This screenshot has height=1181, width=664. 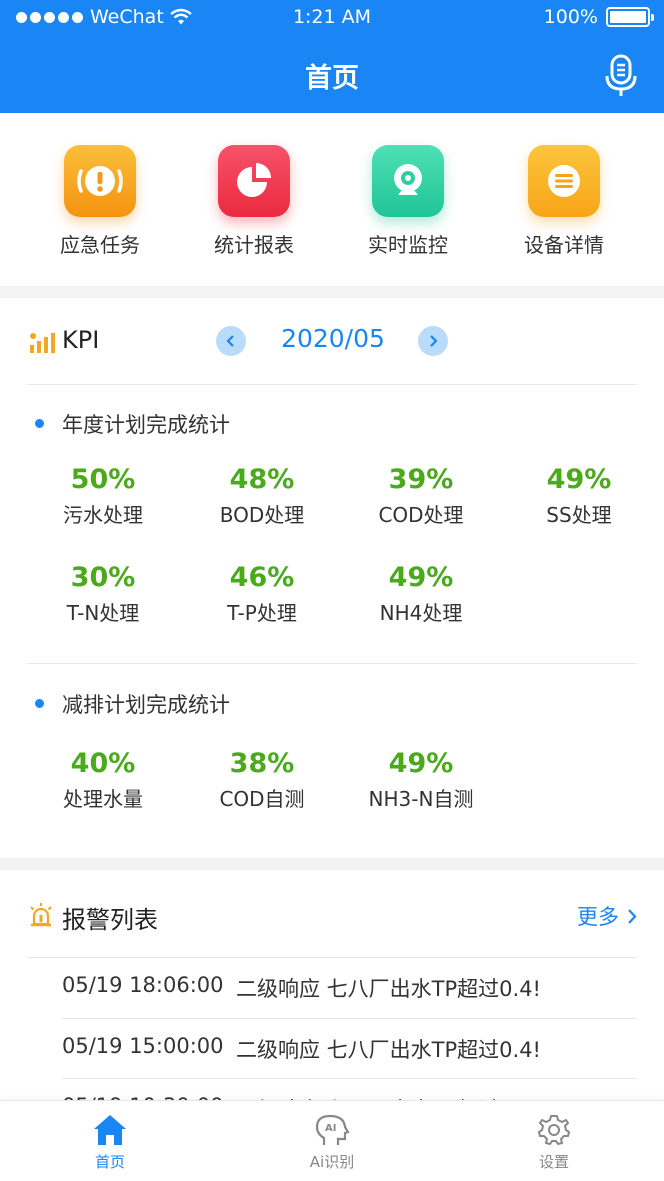 What do you see at coordinates (554, 1130) in the screenshot?
I see `gear-icon` at bounding box center [554, 1130].